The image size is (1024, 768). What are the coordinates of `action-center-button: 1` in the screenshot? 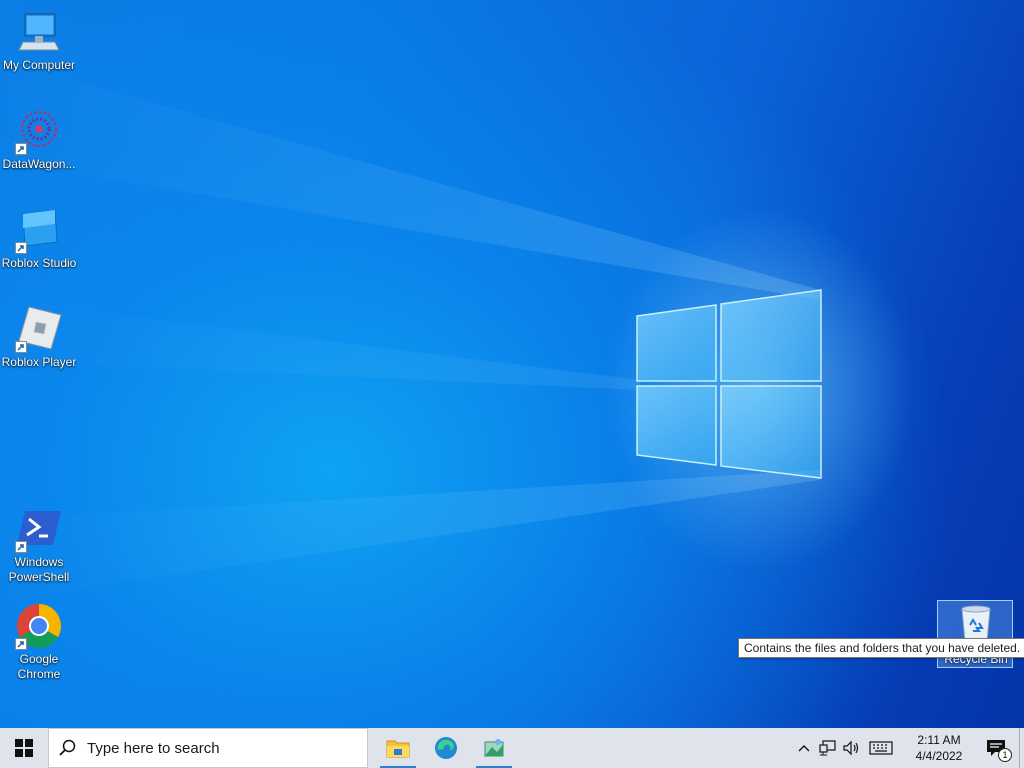 It's located at (996, 748).